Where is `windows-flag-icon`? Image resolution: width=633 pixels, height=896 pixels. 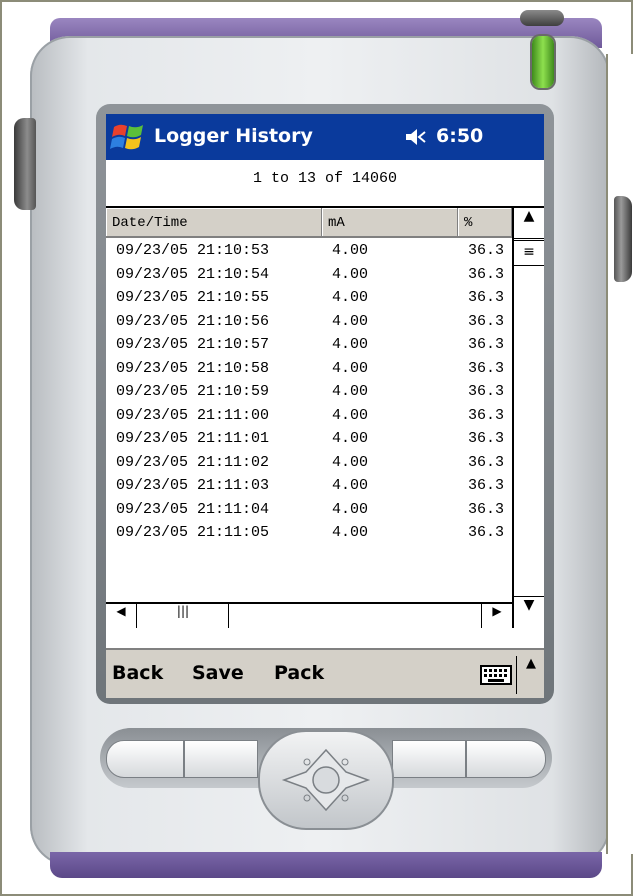
windows-flag-icon is located at coordinates (126, 137).